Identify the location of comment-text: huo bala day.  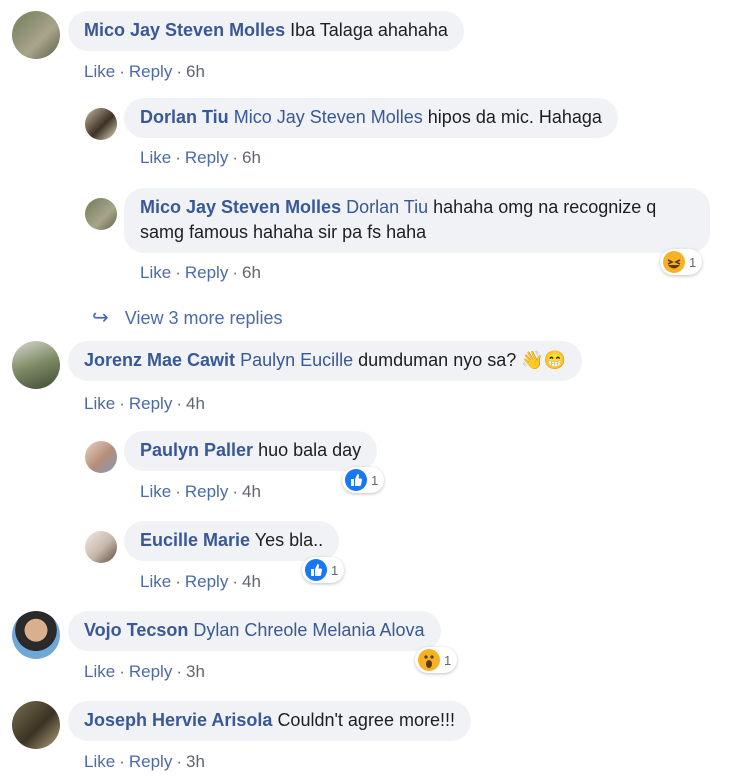
(310, 450).